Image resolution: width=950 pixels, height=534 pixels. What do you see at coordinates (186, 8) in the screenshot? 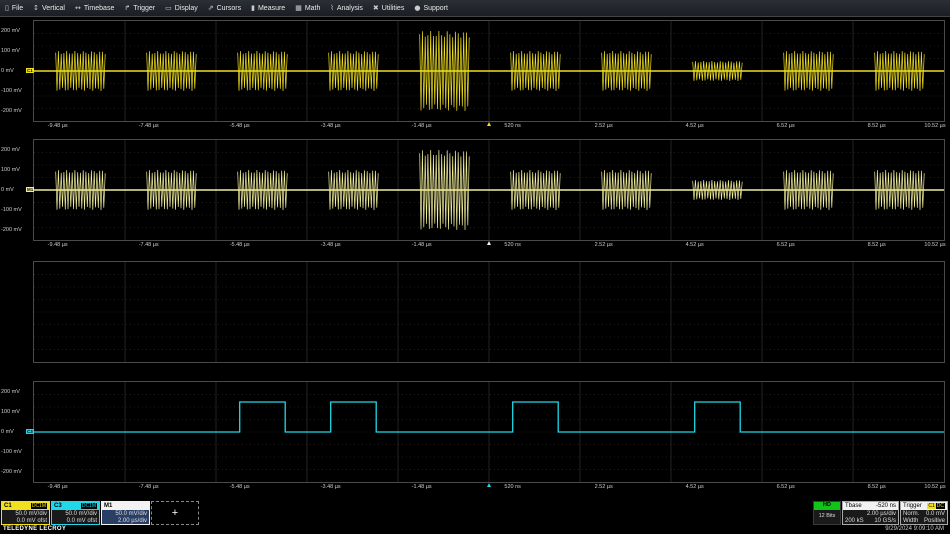
I see `menu-label: Display` at bounding box center [186, 8].